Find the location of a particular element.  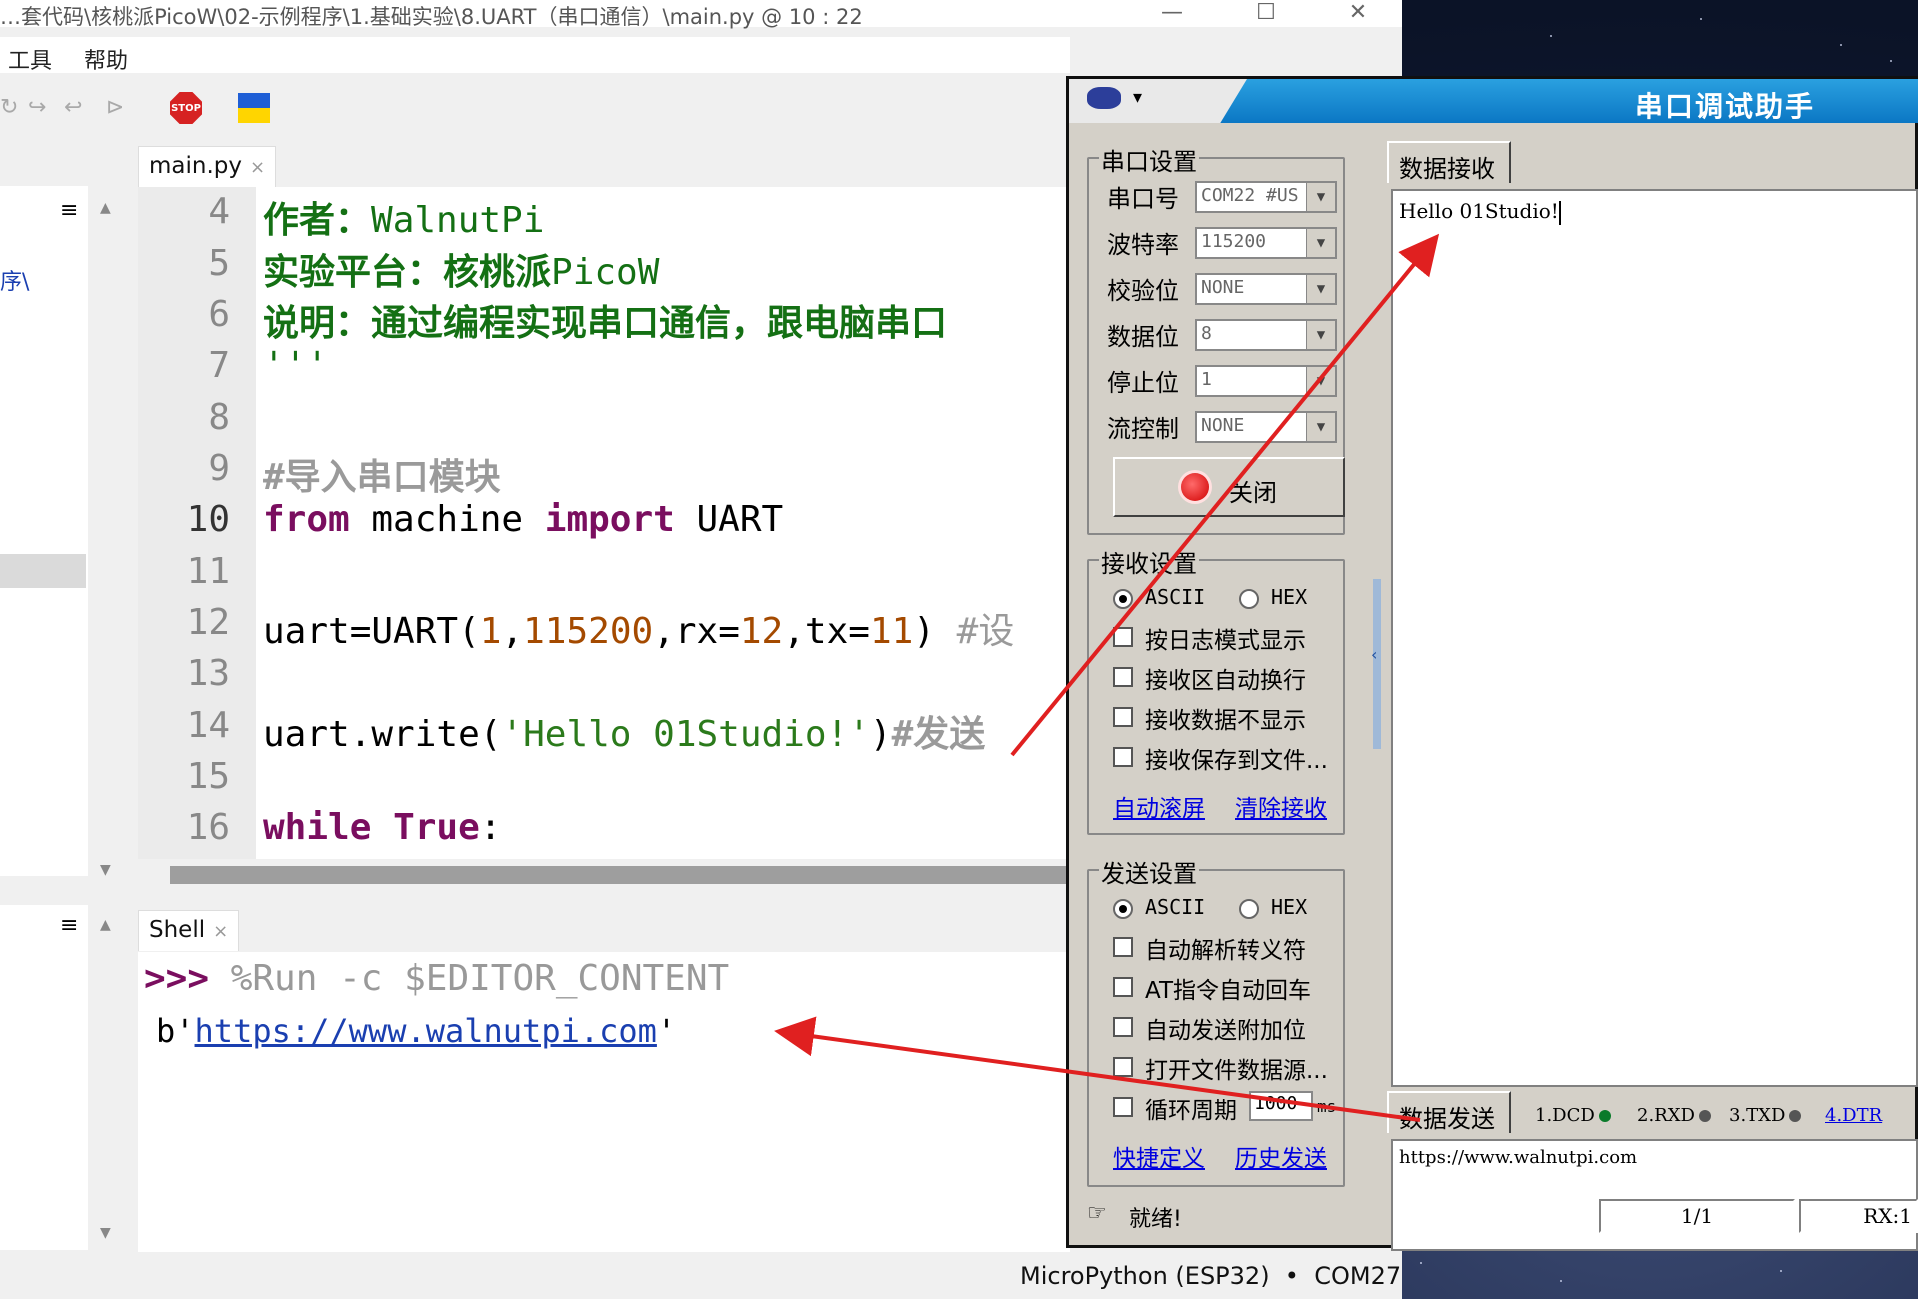

tx-hex-radio is located at coordinates (1249, 909).